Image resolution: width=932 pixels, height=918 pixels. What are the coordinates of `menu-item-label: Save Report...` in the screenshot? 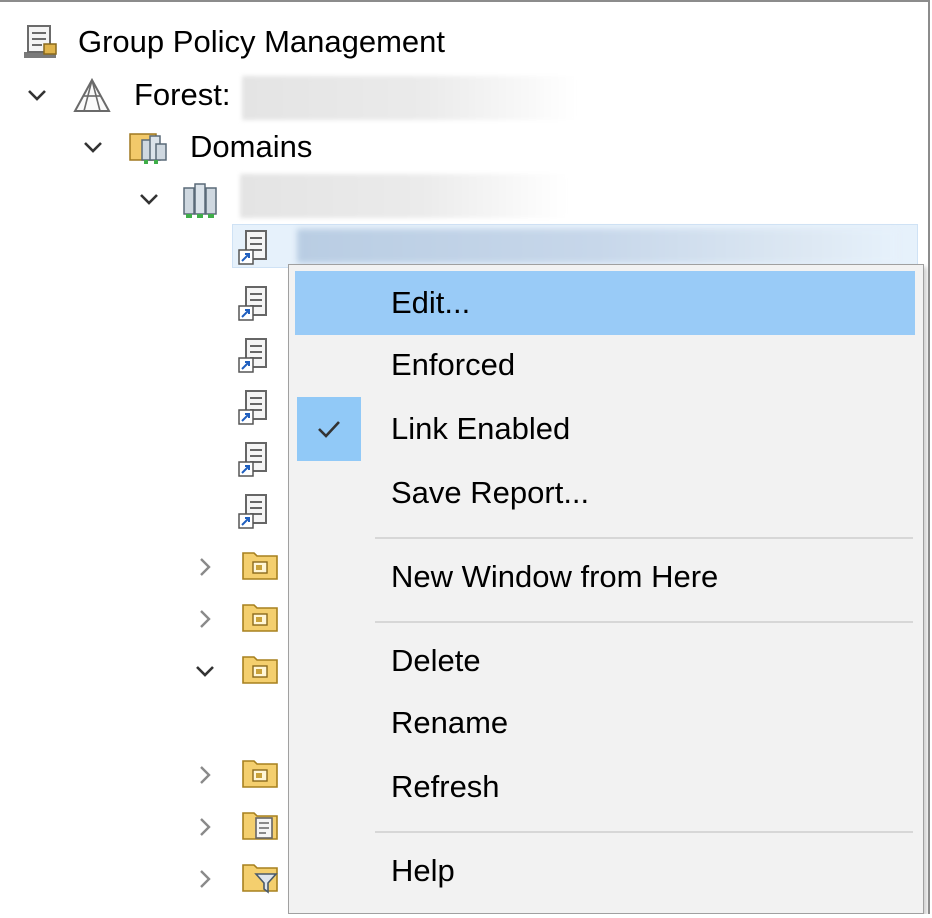 It's located at (490, 492).